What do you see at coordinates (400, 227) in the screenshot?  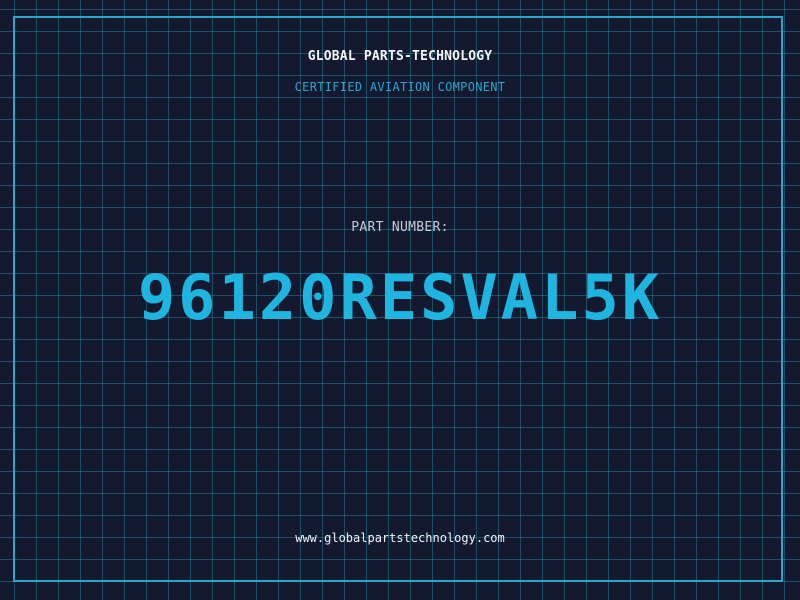 I see `part-number-label: PART NUMBER:` at bounding box center [400, 227].